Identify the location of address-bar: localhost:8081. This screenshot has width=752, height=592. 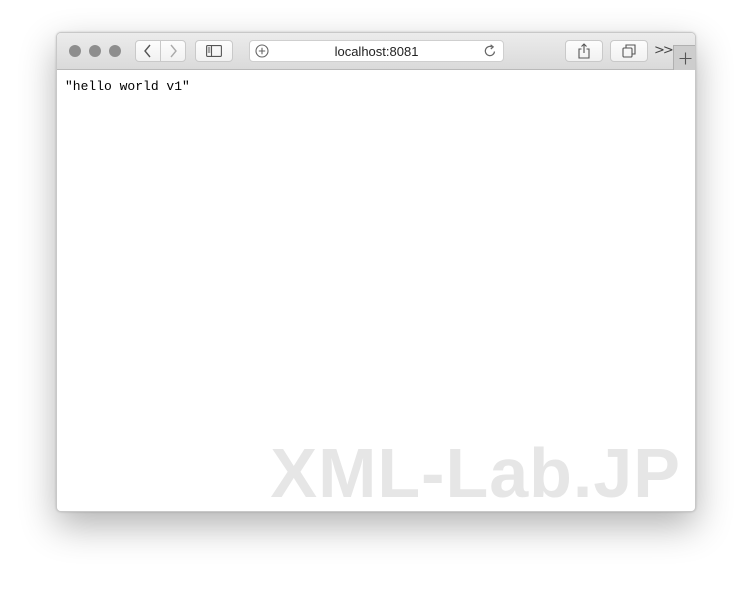
(376, 51).